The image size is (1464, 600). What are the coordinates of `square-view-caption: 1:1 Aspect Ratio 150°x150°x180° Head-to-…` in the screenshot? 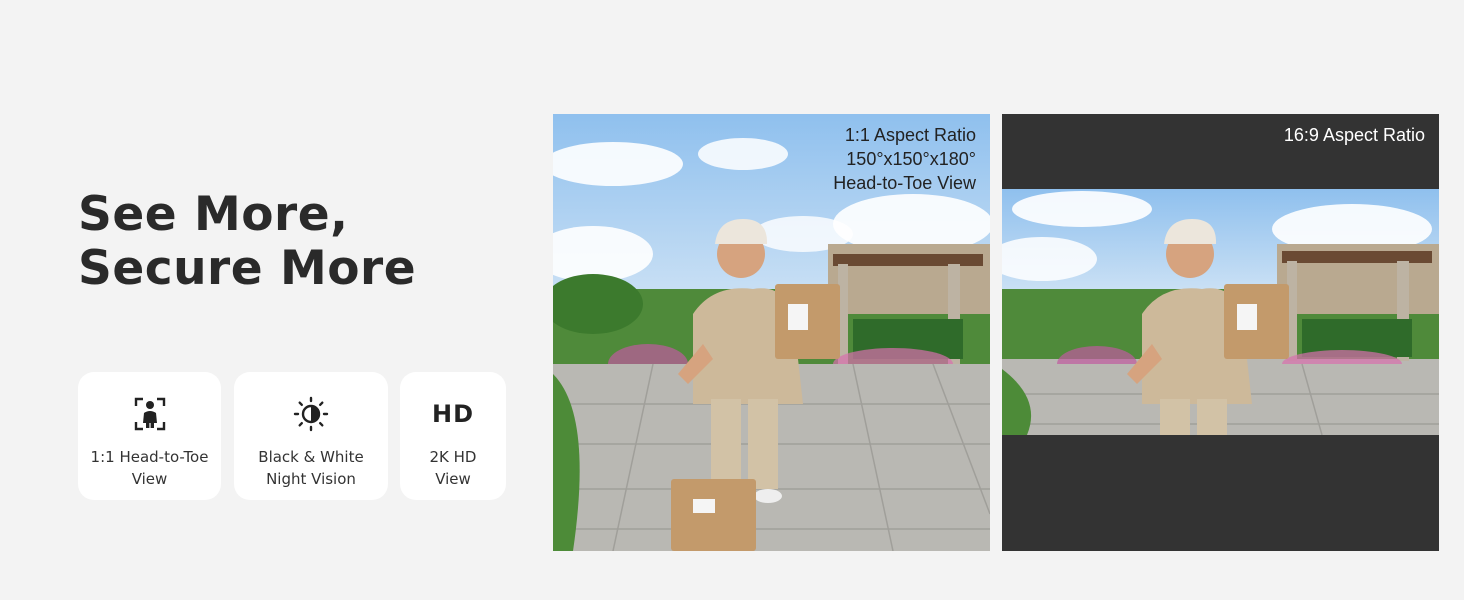 It's located at (904, 159).